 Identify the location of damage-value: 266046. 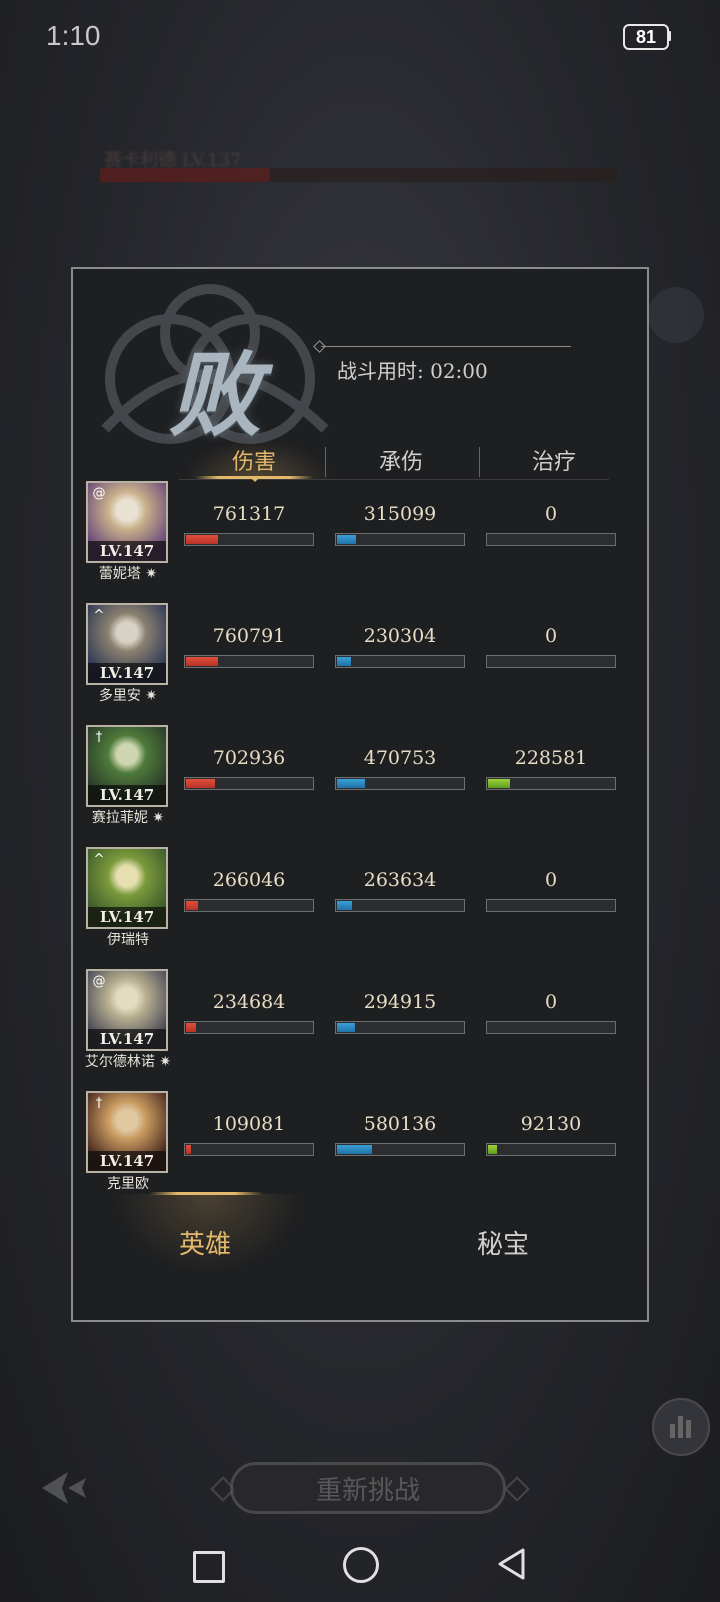
(249, 880).